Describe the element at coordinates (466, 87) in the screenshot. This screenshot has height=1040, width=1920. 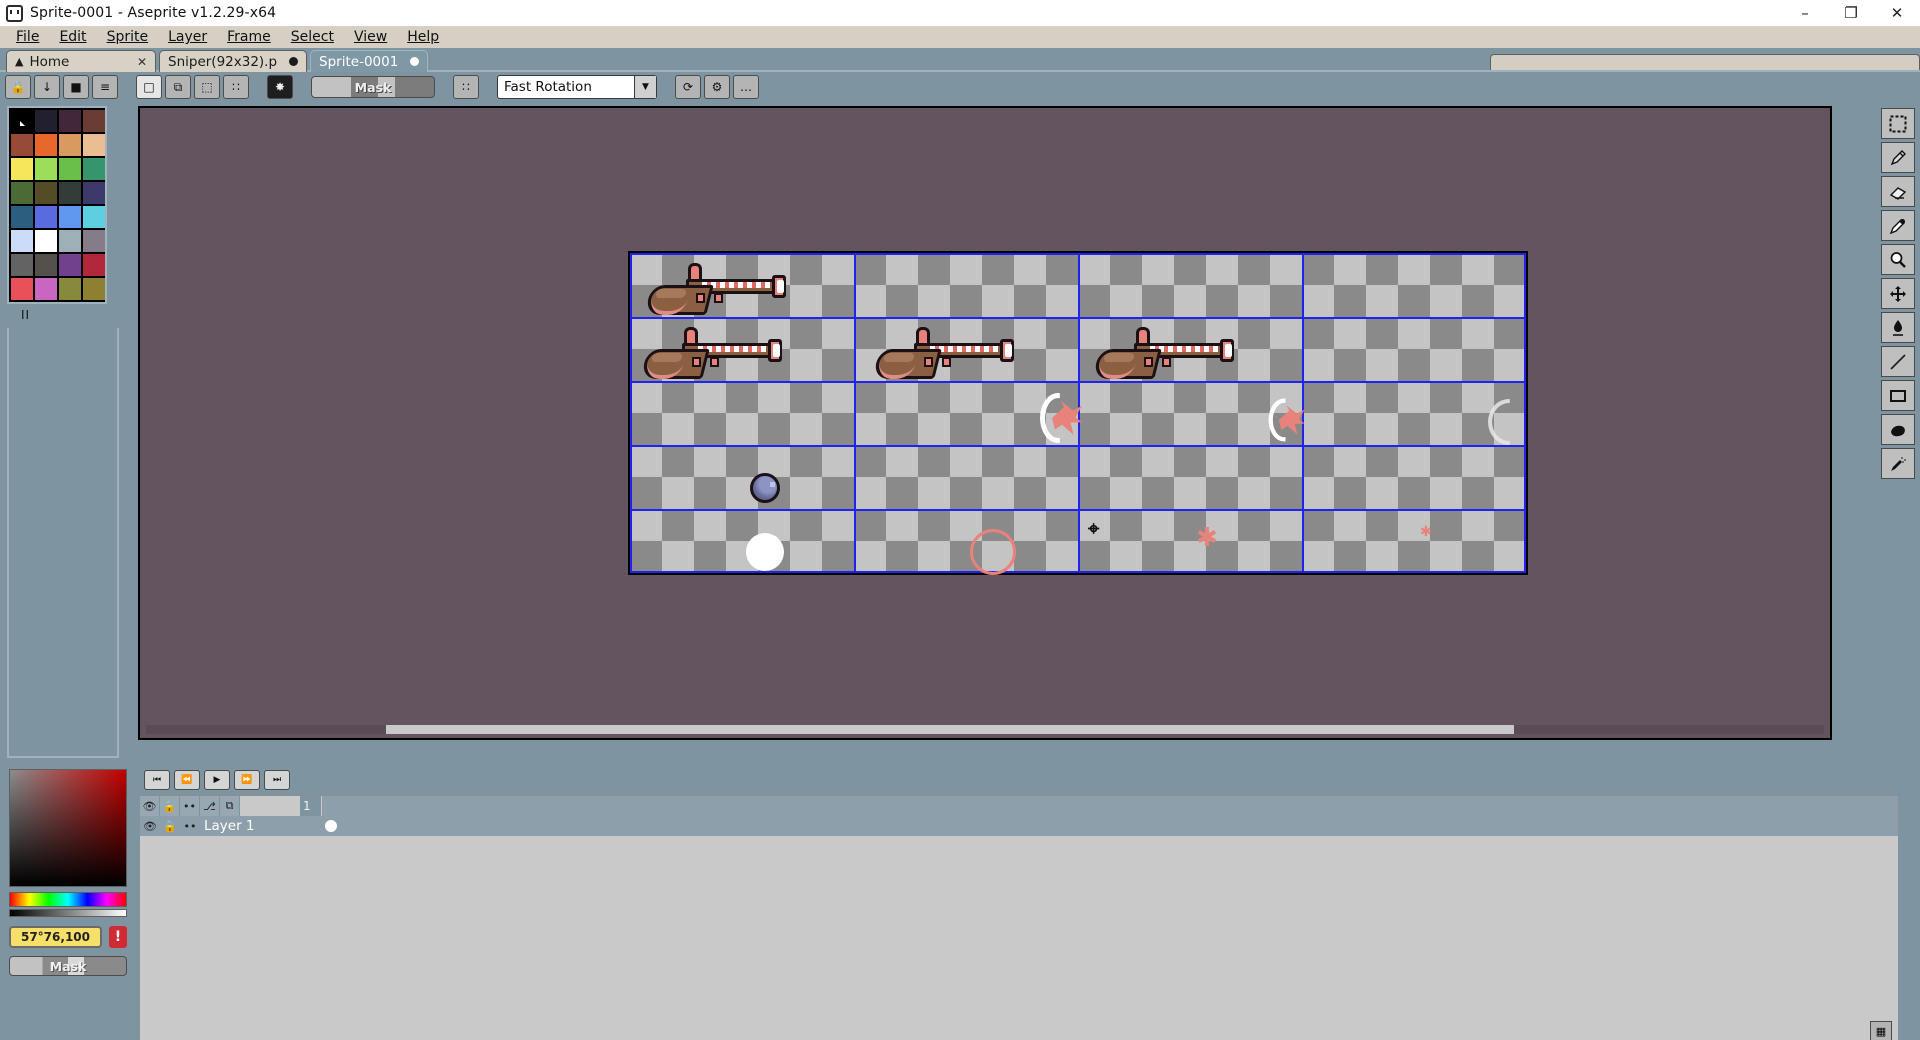
I see `pixel-grid-button: ∷` at that location.